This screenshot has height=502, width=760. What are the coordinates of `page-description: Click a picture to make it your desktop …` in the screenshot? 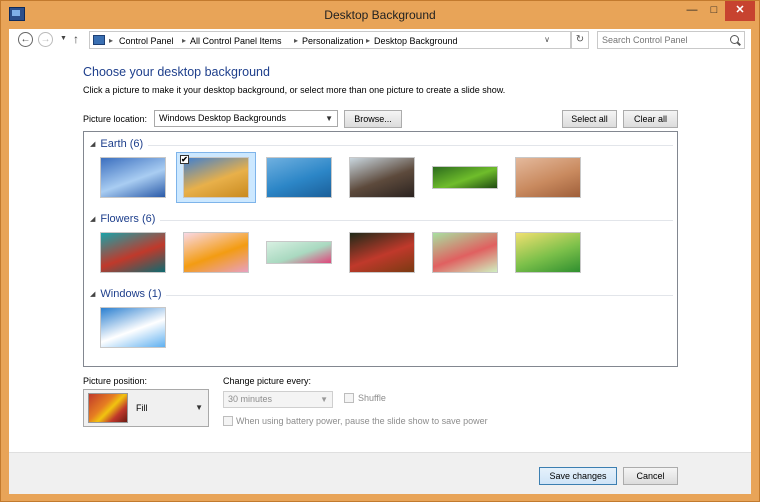 It's located at (294, 90).